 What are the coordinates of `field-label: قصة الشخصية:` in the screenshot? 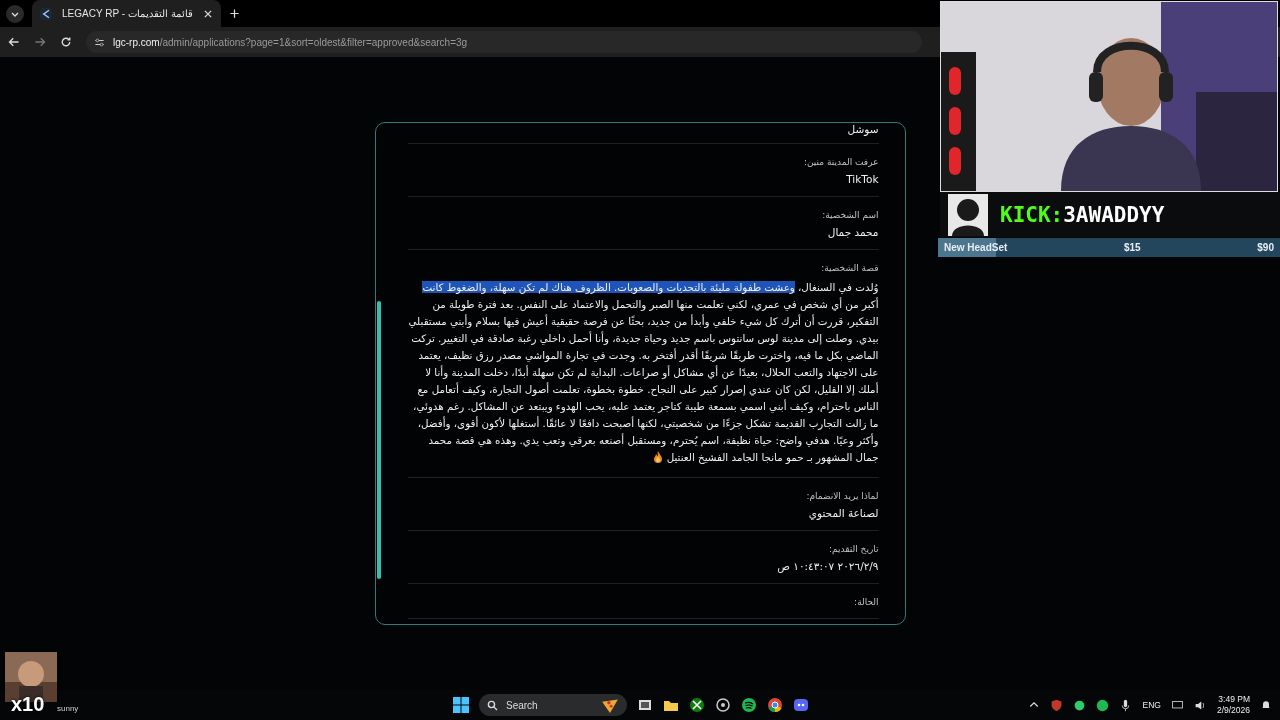 It's located at (850, 268).